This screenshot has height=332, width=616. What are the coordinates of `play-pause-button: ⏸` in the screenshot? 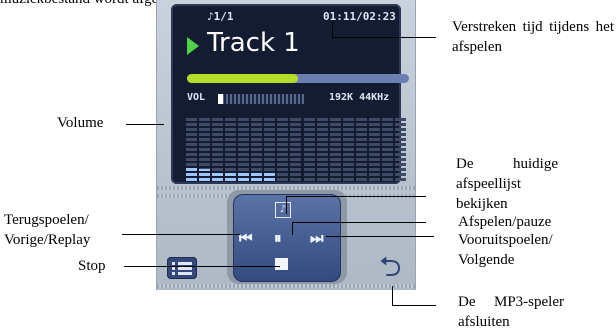 It's located at (278, 238).